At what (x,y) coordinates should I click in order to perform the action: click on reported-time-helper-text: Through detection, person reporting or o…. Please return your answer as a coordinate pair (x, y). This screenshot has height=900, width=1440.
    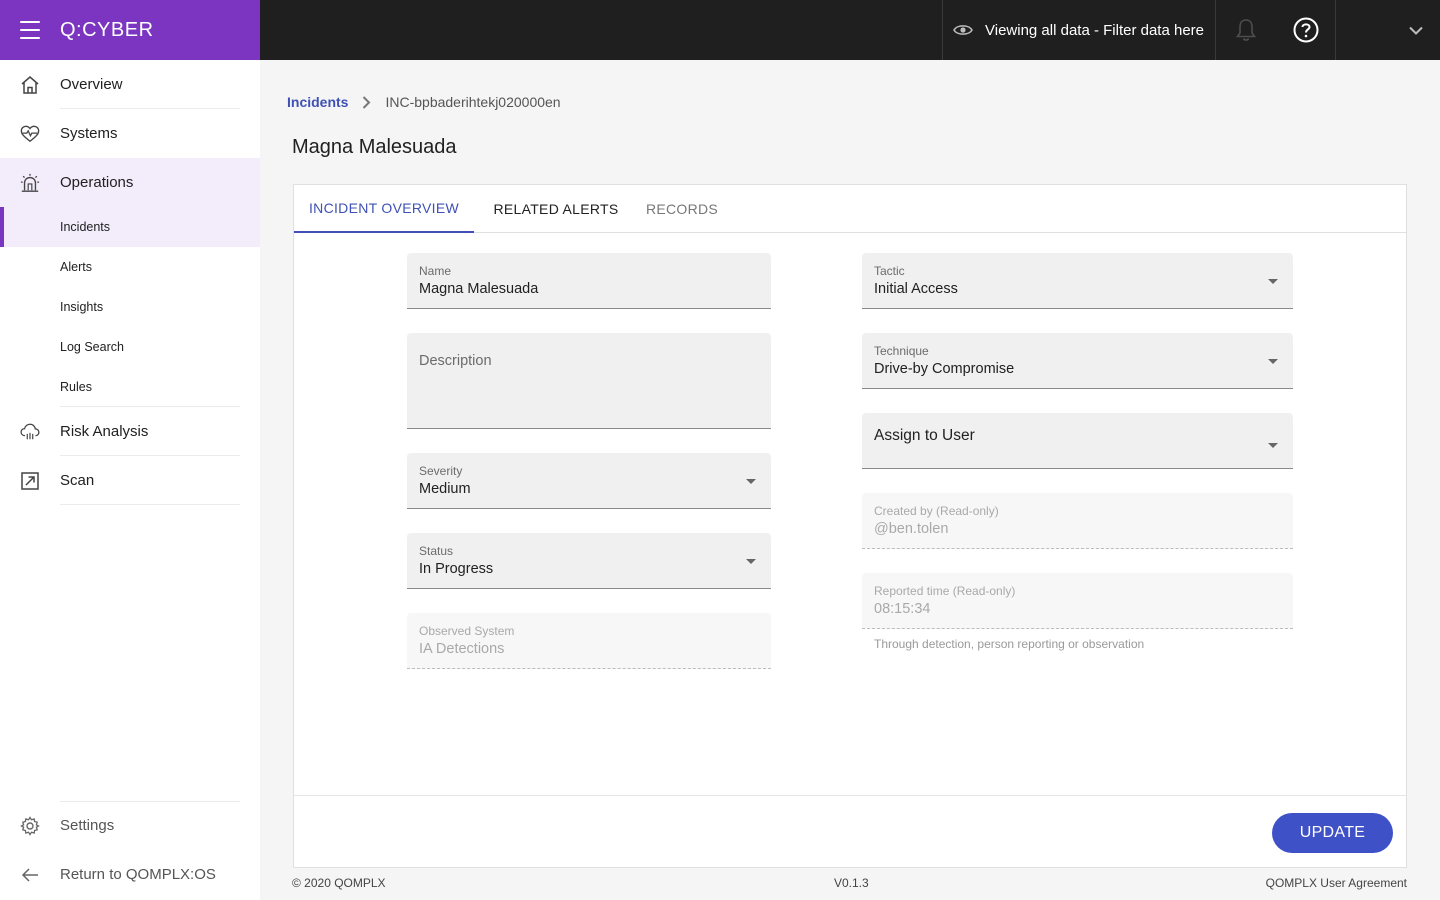
    Looking at the image, I should click on (1009, 644).